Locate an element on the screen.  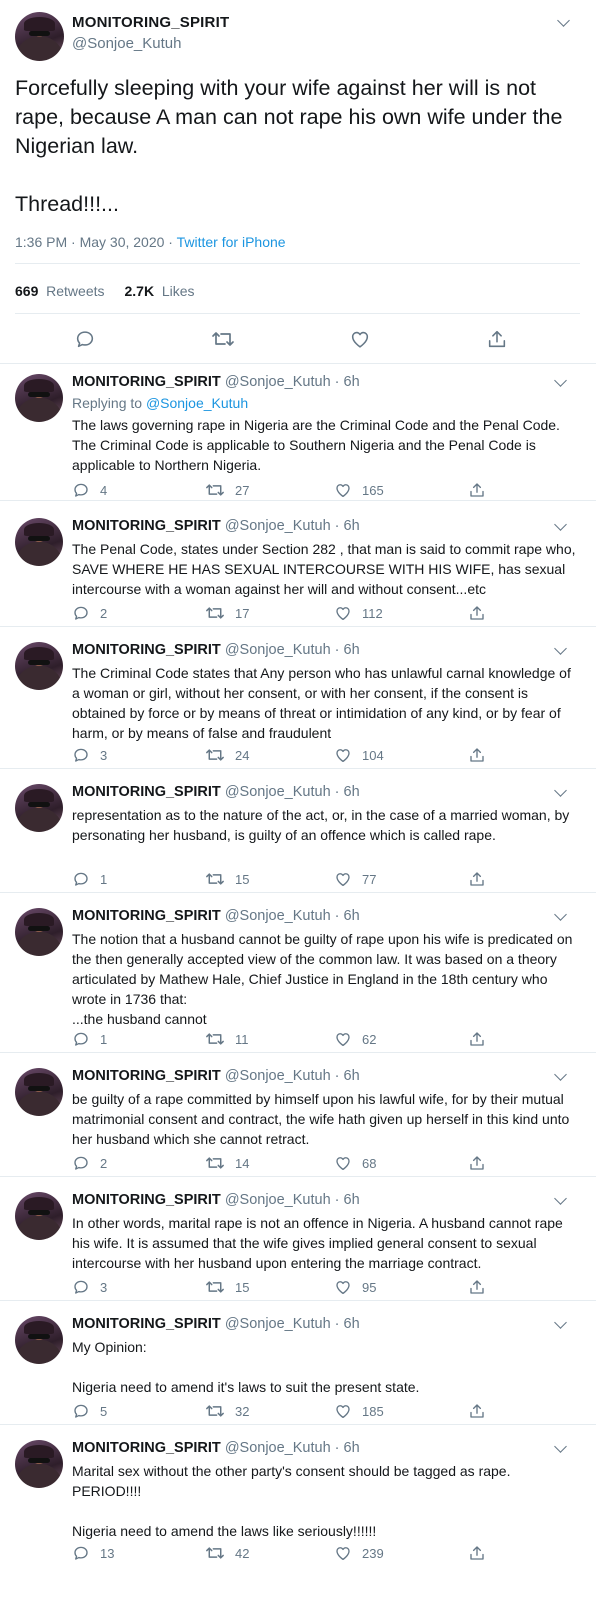
retweet-button: 24 is located at coordinates (227, 755).